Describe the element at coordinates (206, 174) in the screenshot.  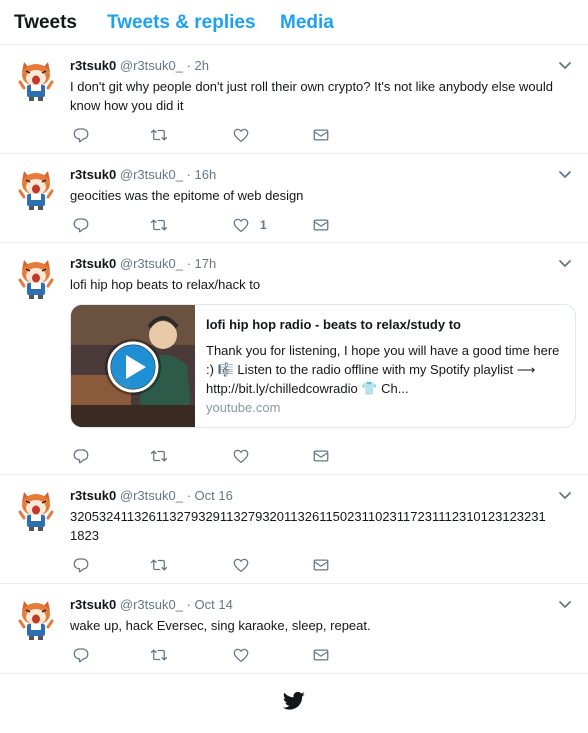
I see `tweet-timestamp: 16h` at that location.